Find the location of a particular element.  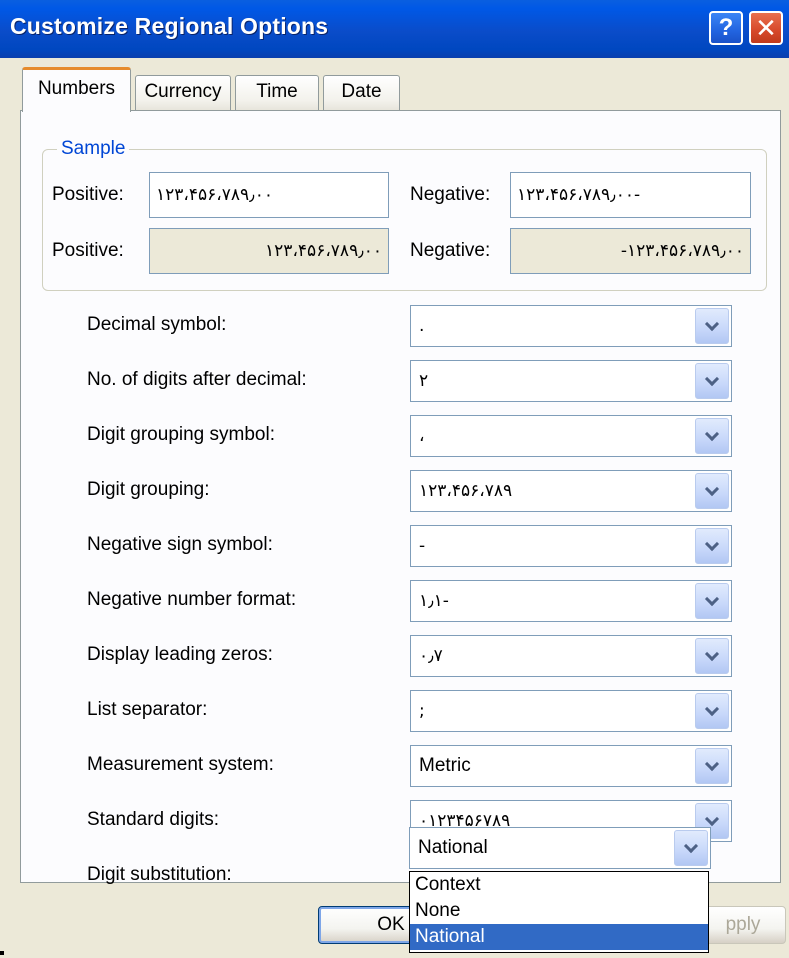

digit-grouping-symbol-combo: ، is located at coordinates (571, 436).